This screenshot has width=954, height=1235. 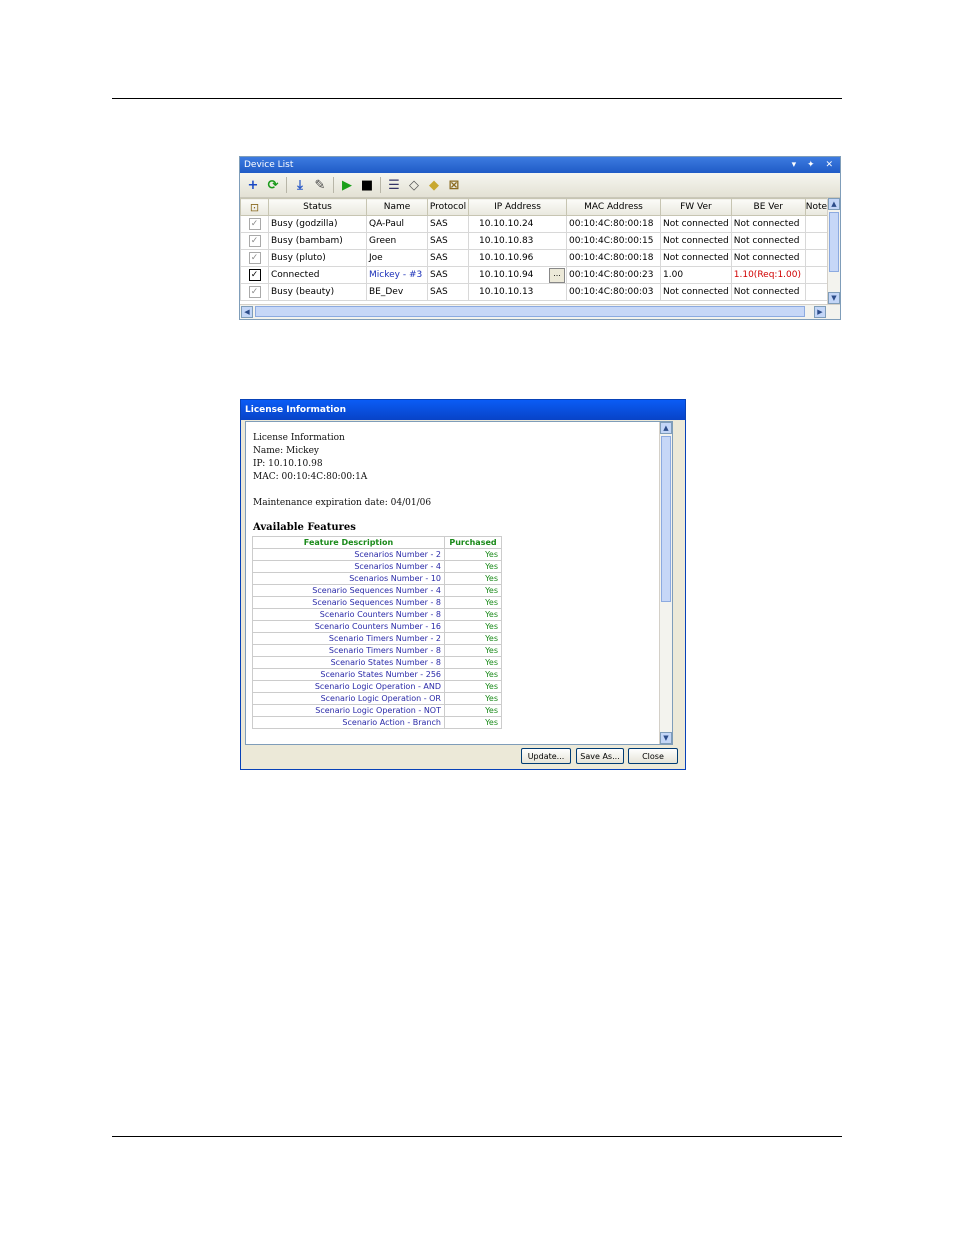 What do you see at coordinates (377, 602) in the screenshot?
I see `feature-row: Scenario Sequences Number - 8 Yes` at bounding box center [377, 602].